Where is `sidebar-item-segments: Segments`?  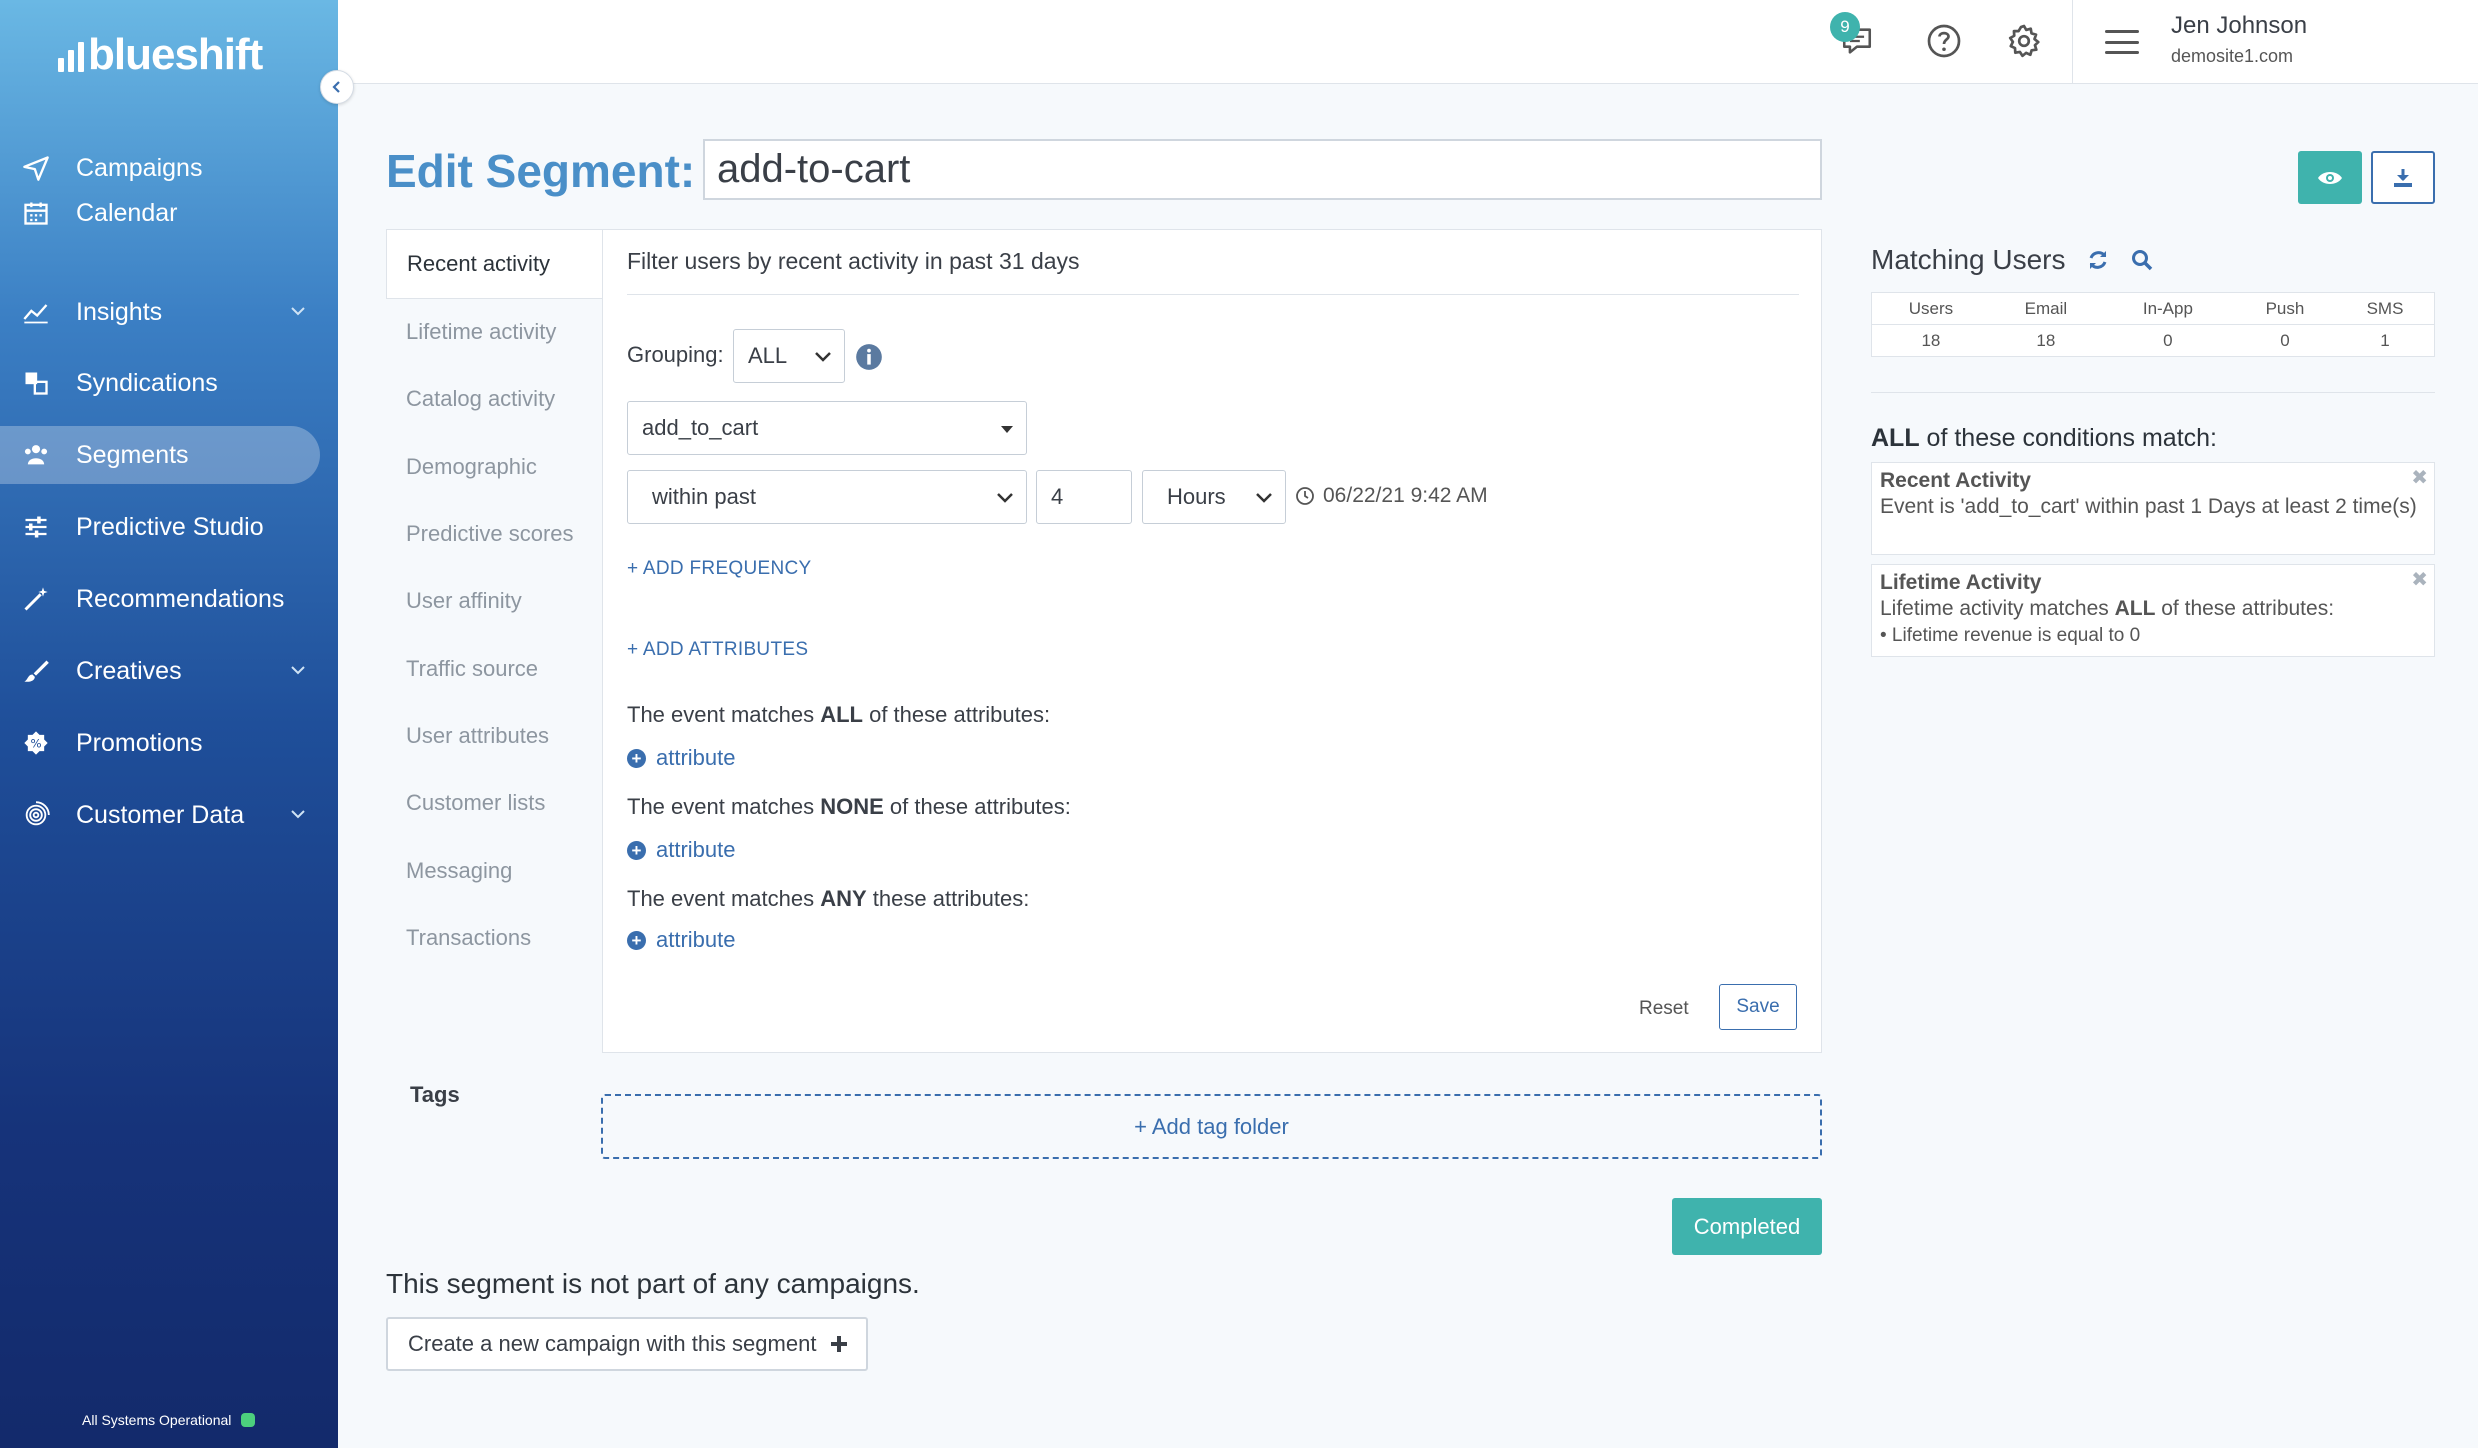
sidebar-item-segments: Segments is located at coordinates (160, 455).